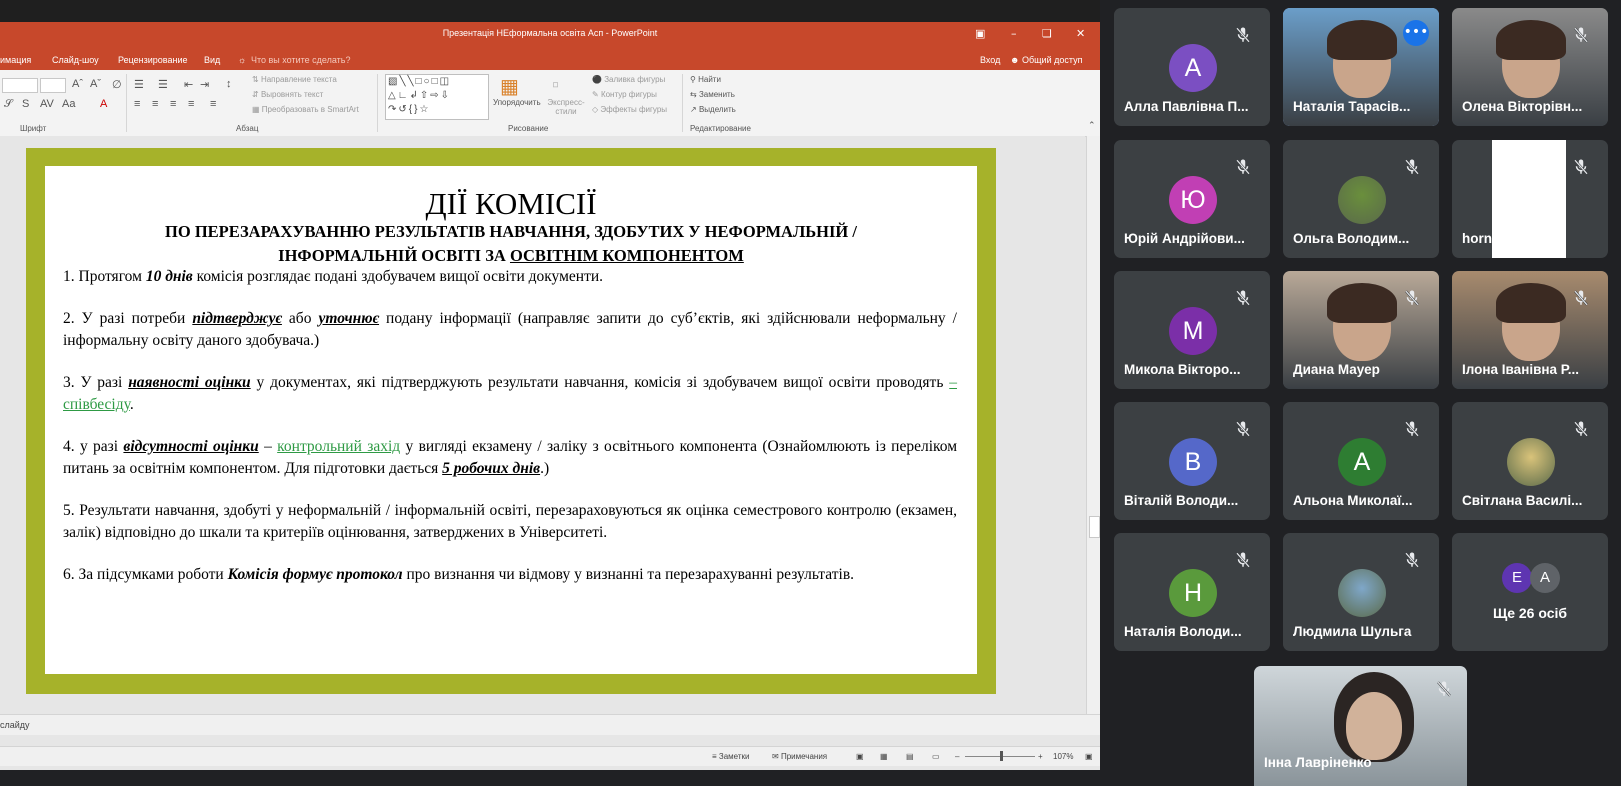  I want to click on ribbon-align-text: ⇵ Выровнять текст, so click(287, 94).